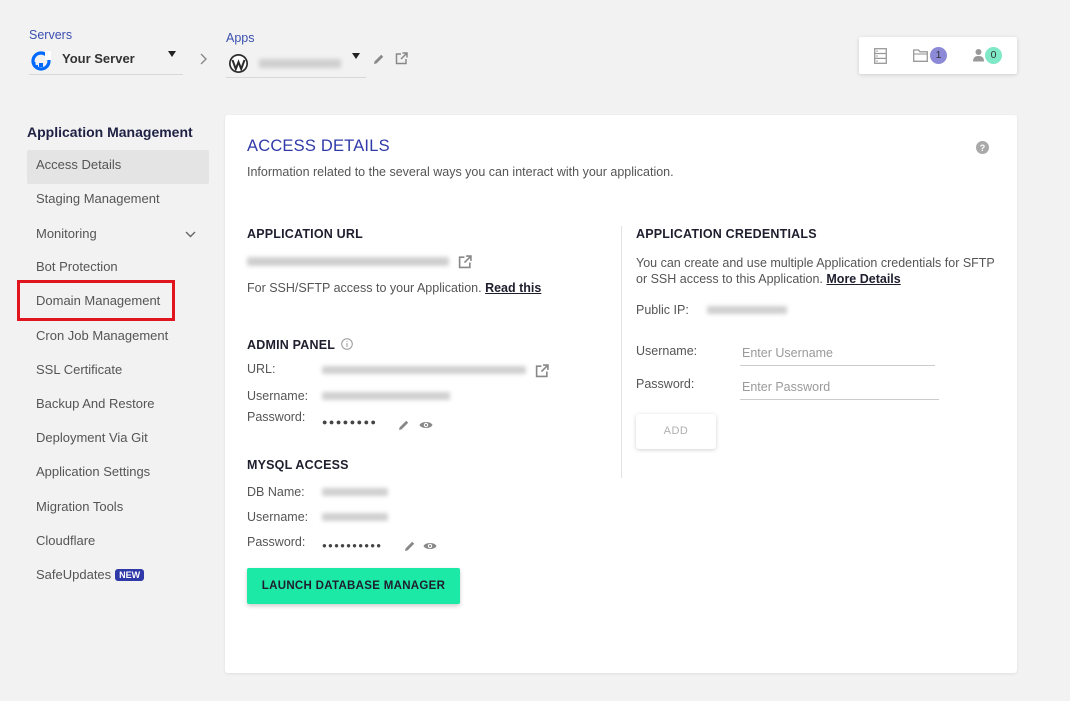  Describe the element at coordinates (364, 288) in the screenshot. I see `ssh-note-text: For SSH/SFTP access to your Application.` at that location.